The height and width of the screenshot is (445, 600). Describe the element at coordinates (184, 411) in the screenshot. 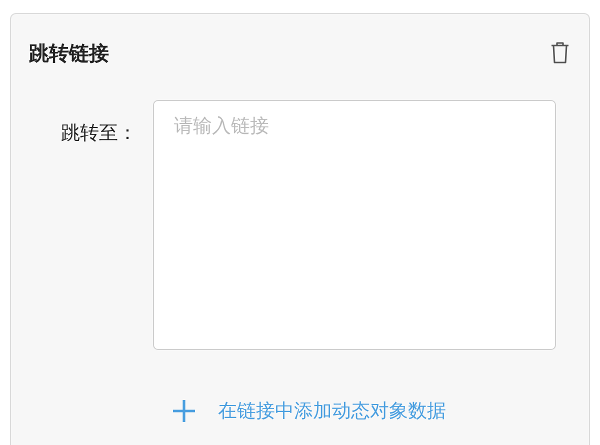

I see `plus-icon` at that location.